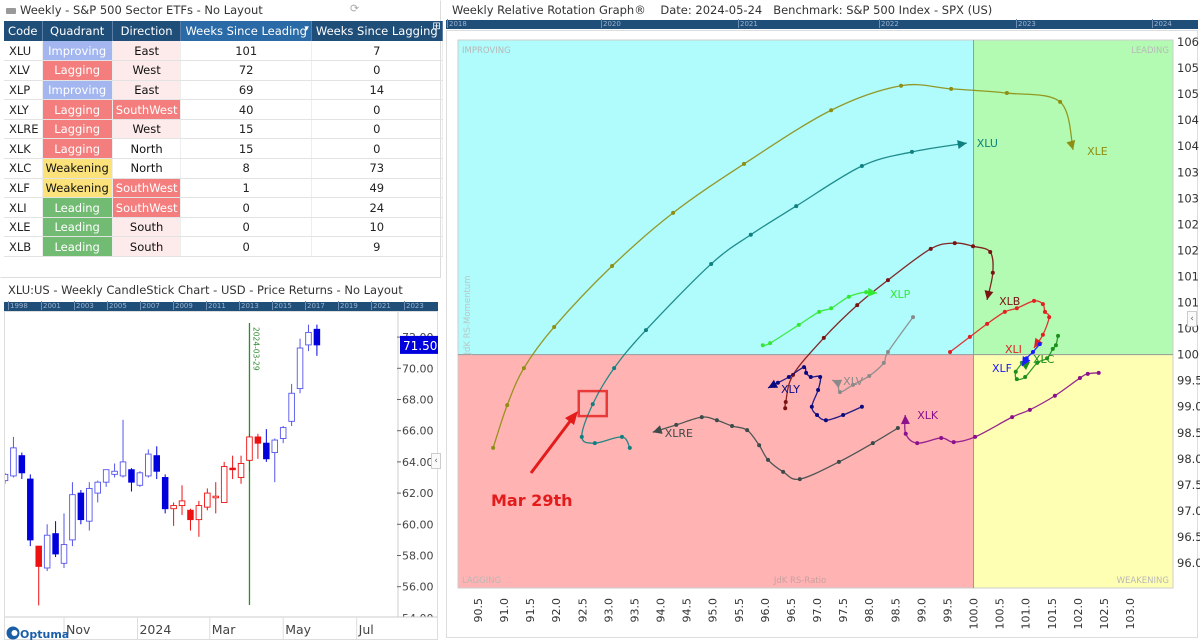 This screenshot has height=642, width=1200. Describe the element at coordinates (1009, 301) in the screenshot. I see `tail-label: XLB` at that location.